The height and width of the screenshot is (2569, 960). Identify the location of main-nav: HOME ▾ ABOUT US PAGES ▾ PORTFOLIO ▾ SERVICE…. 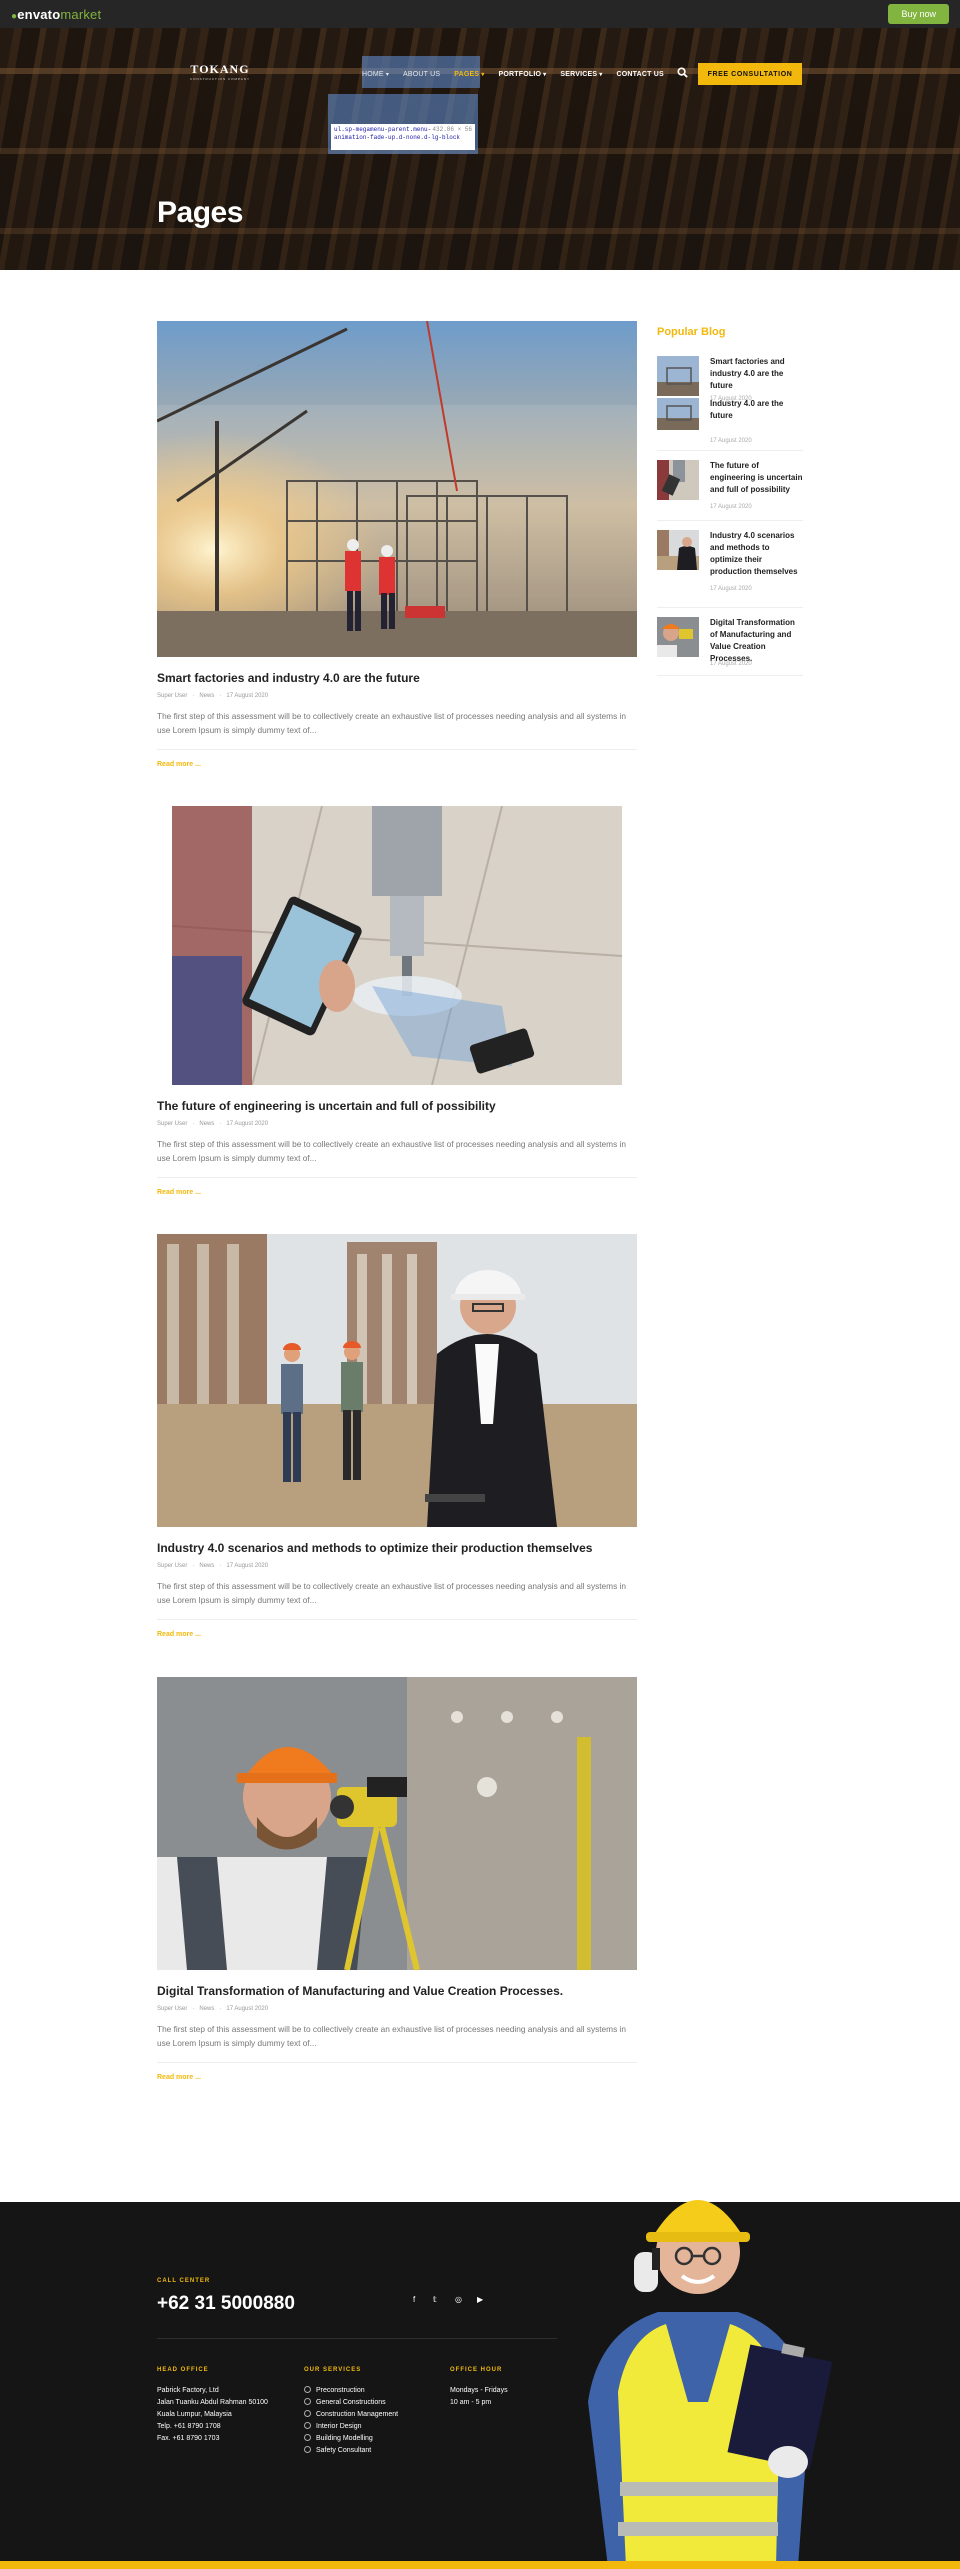
(520, 73).